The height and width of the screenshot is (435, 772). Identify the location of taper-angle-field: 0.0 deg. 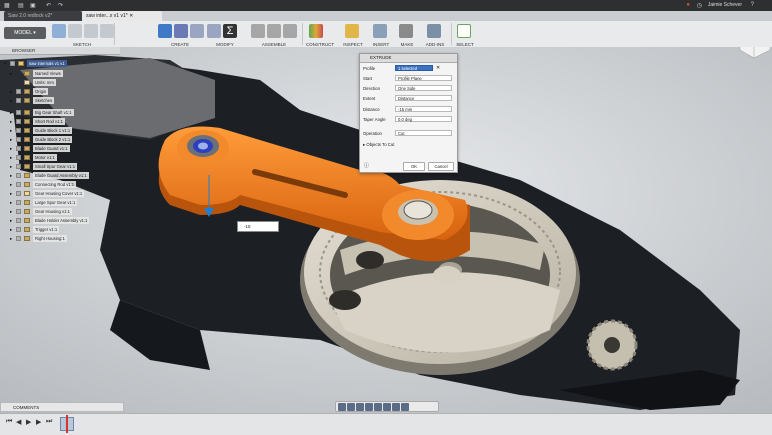
(423, 119).